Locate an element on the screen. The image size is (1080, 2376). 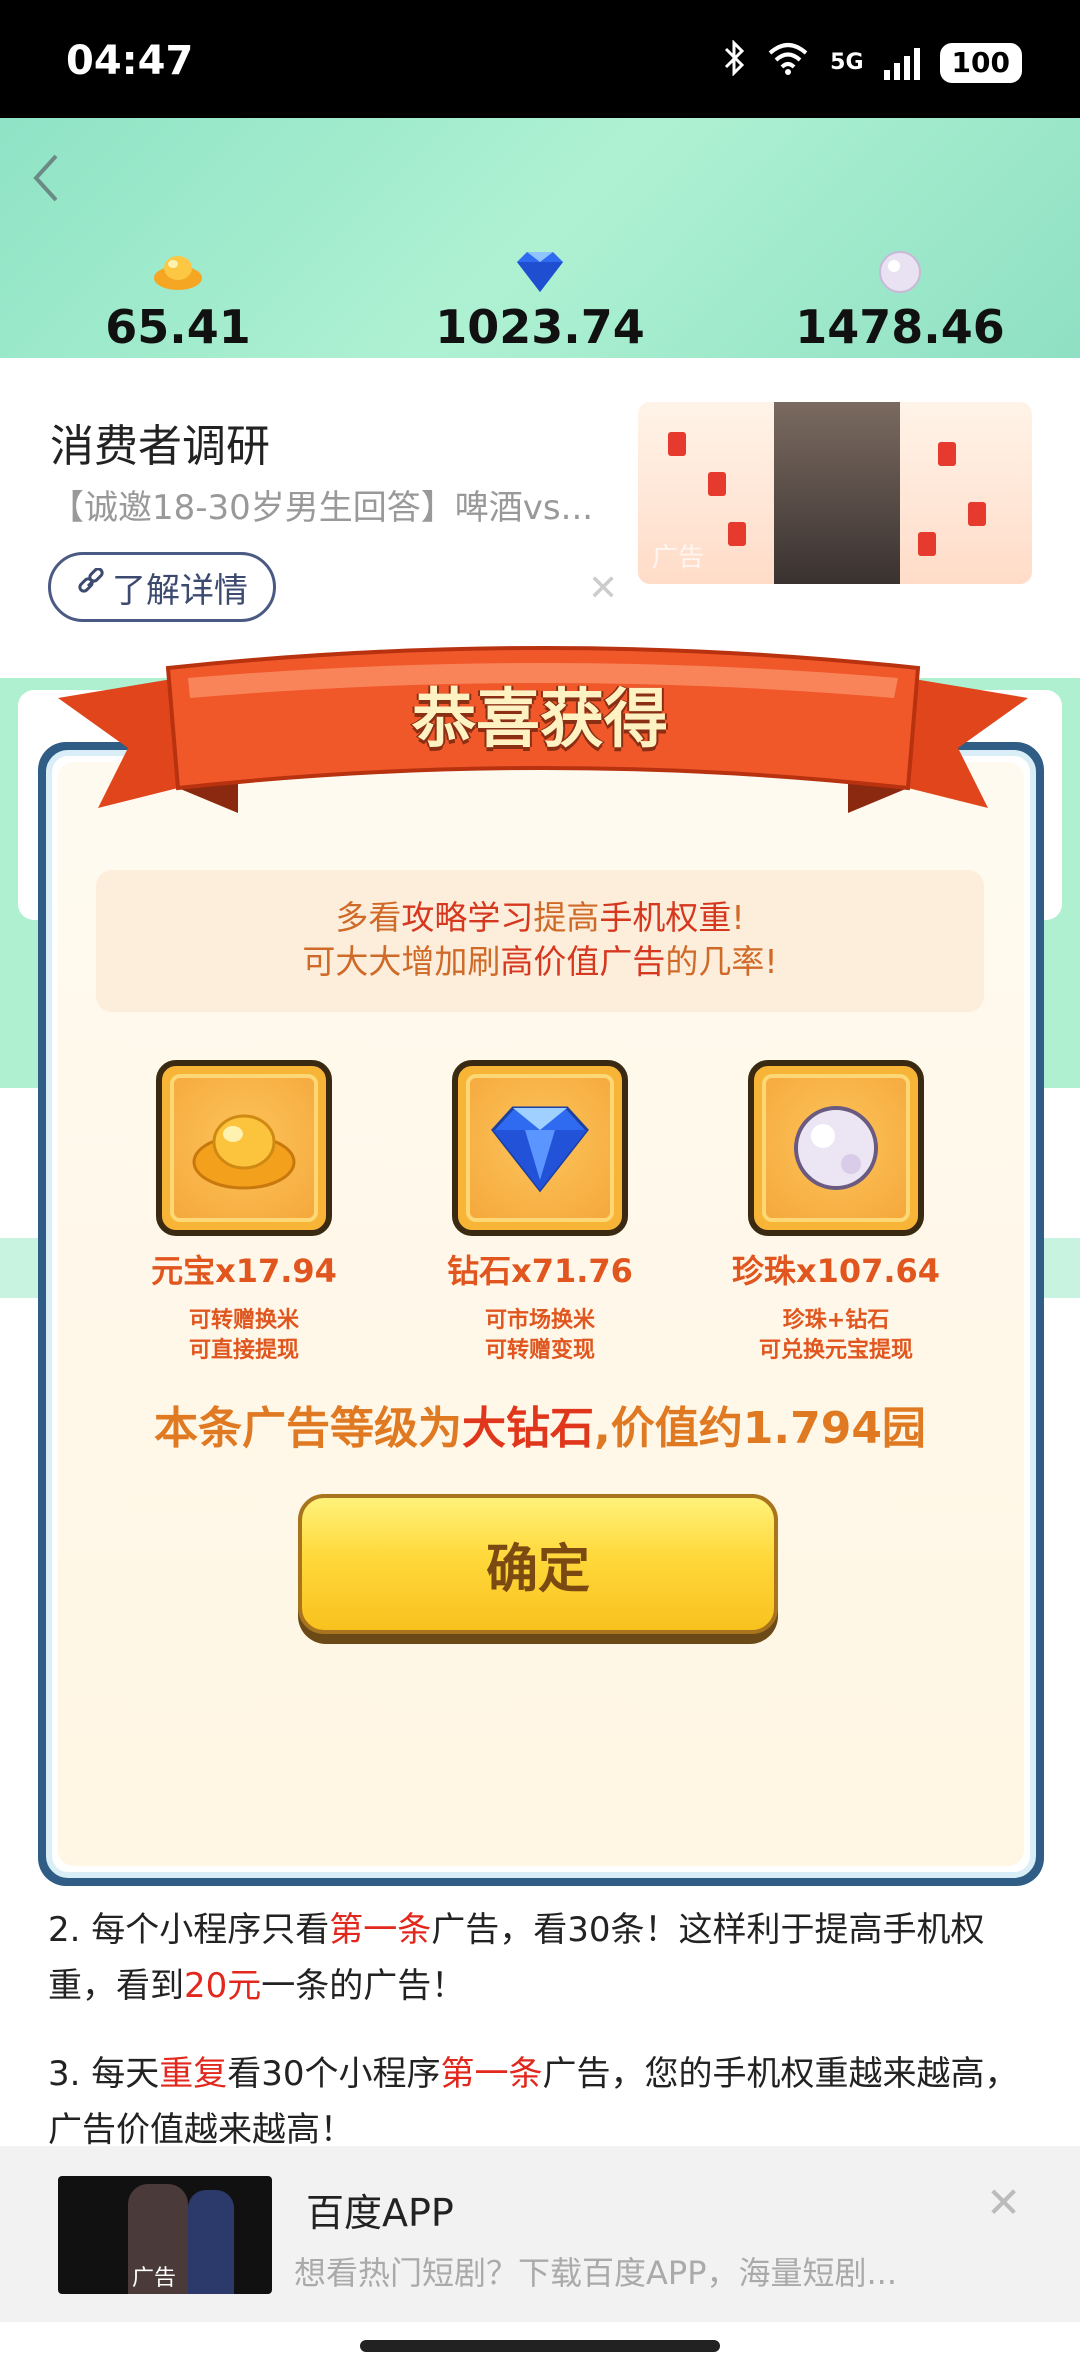
bottom-ad-banner: 广告 百度APP 想看热门短剧？下载百度APP，海量短剧... ✕ is located at coordinates (540, 2234).